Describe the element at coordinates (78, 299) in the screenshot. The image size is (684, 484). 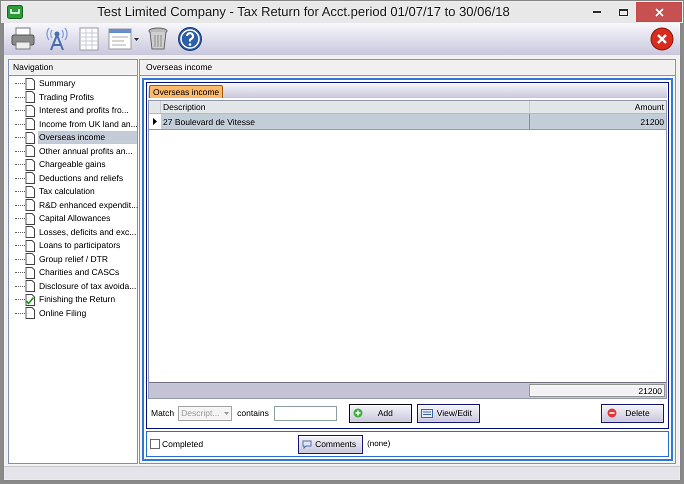
I see `navigation-item: Finishing the Return` at that location.